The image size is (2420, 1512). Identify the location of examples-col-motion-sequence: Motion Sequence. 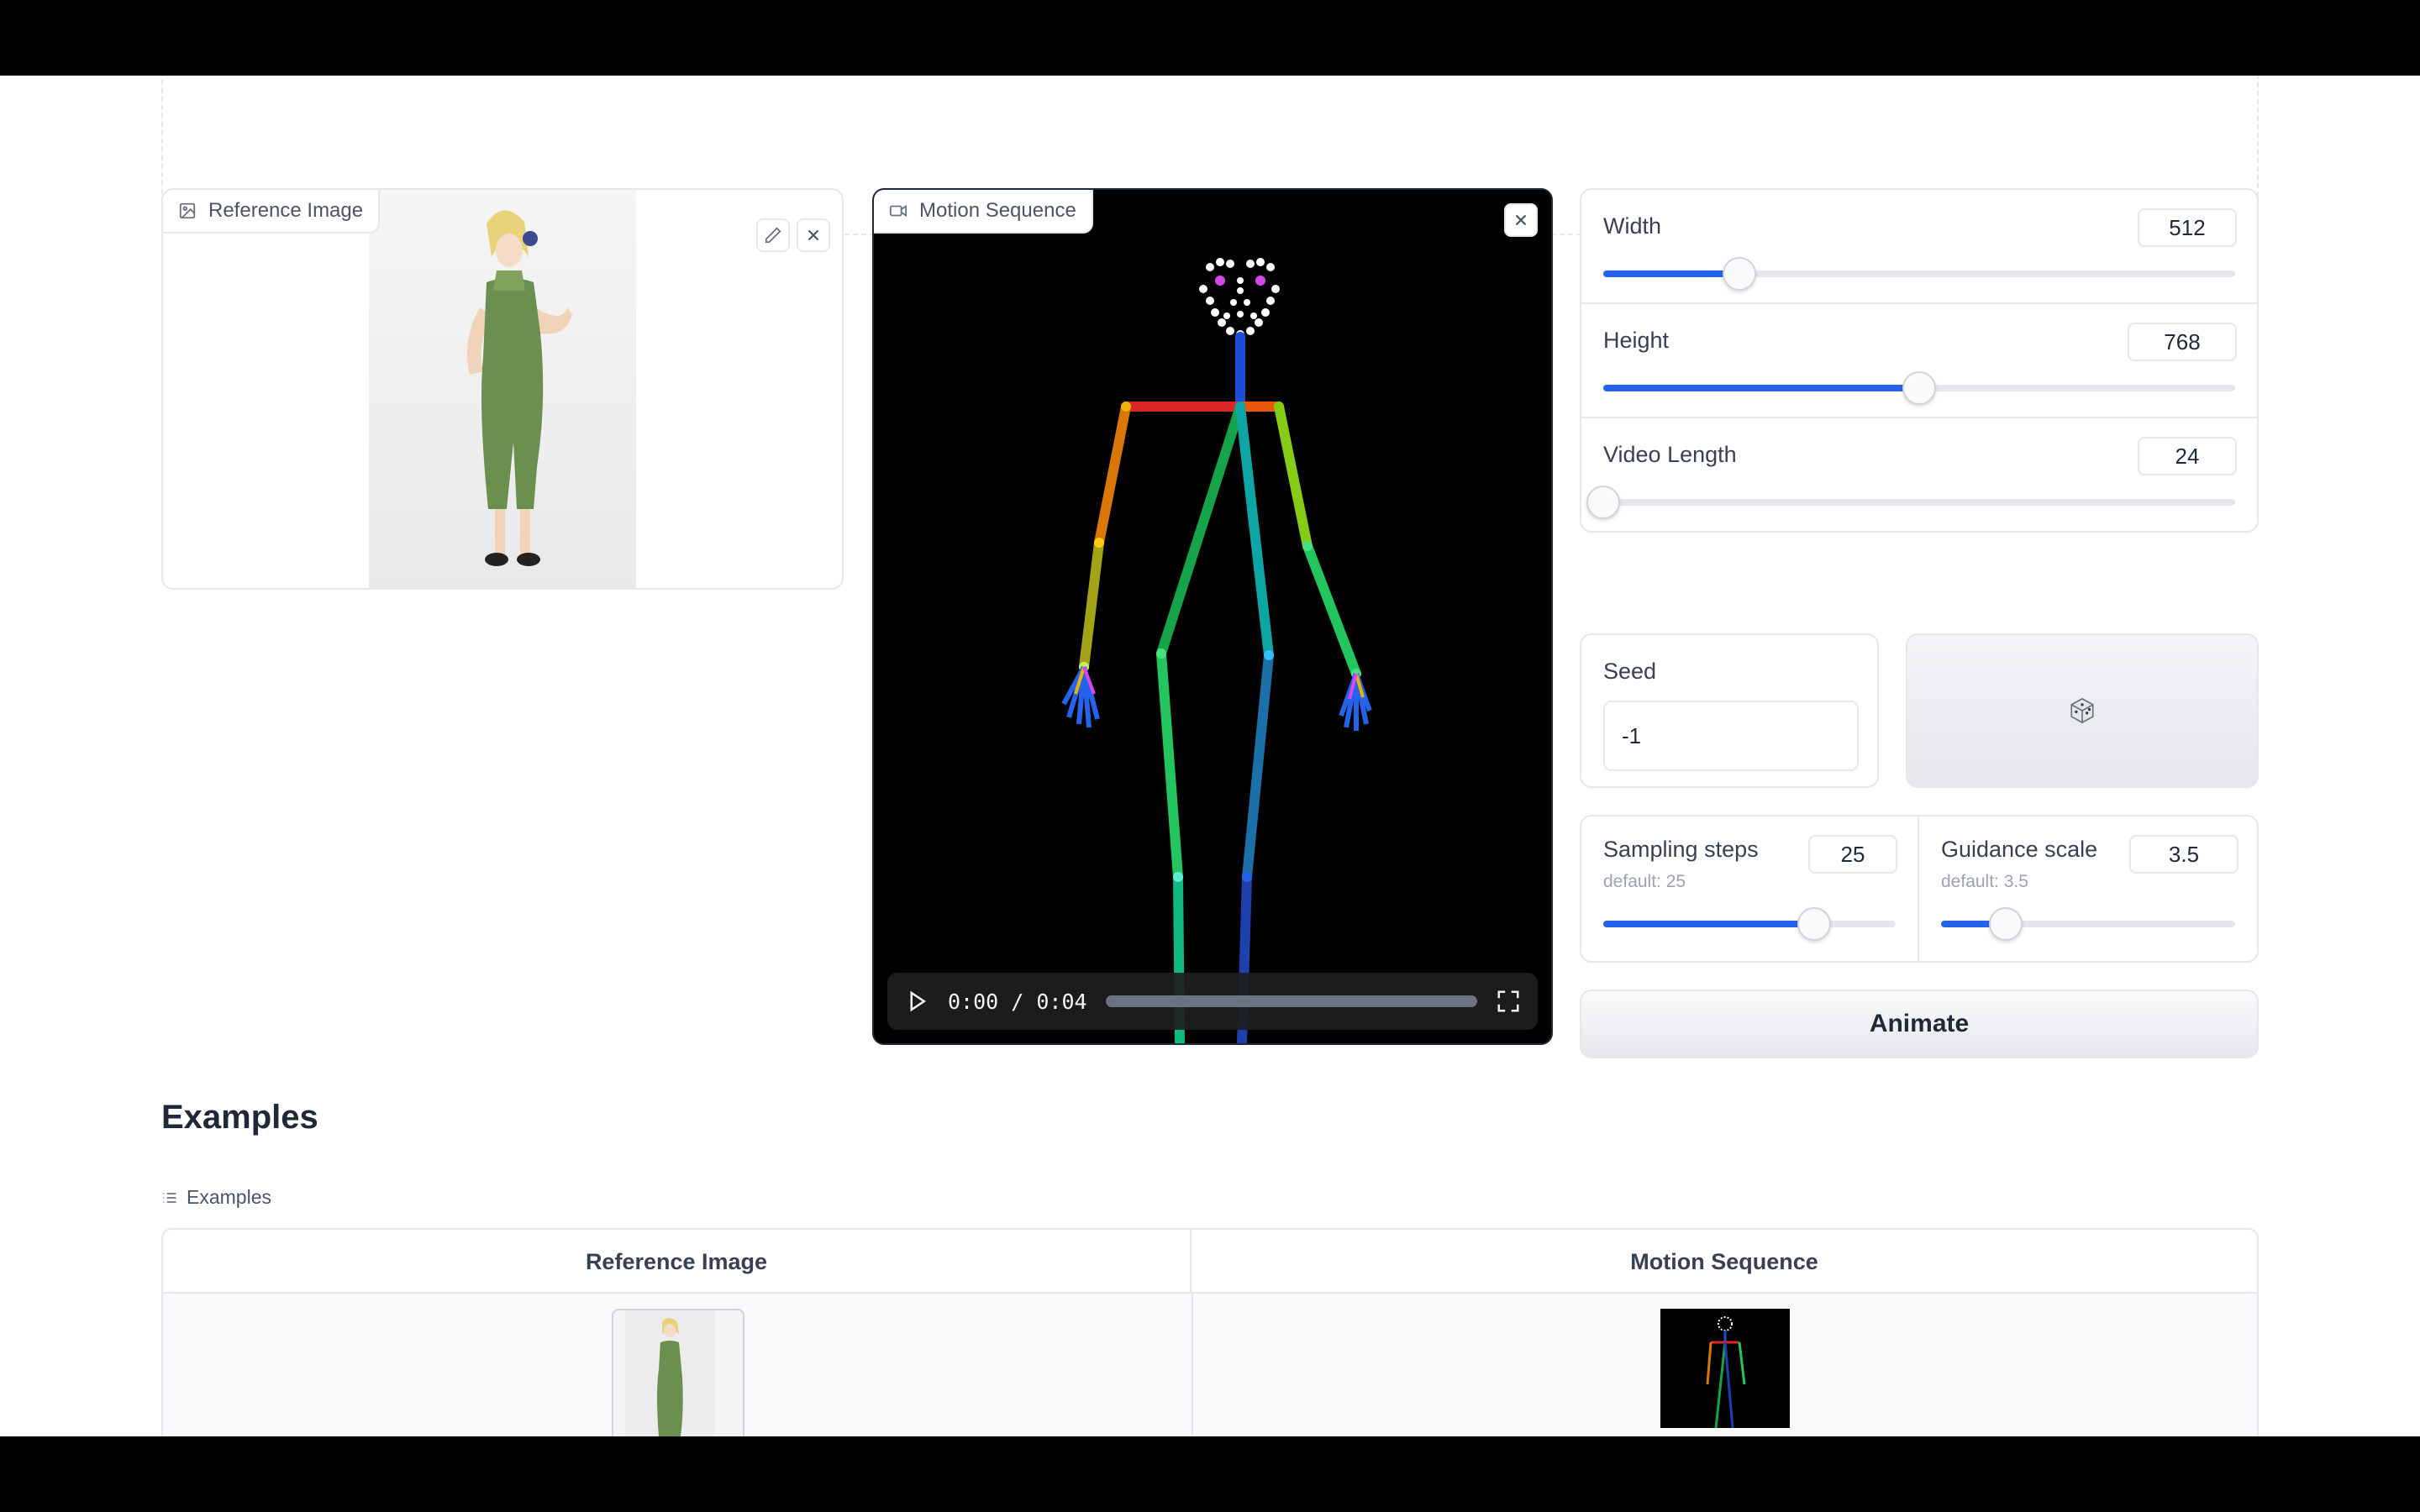
(1724, 1261).